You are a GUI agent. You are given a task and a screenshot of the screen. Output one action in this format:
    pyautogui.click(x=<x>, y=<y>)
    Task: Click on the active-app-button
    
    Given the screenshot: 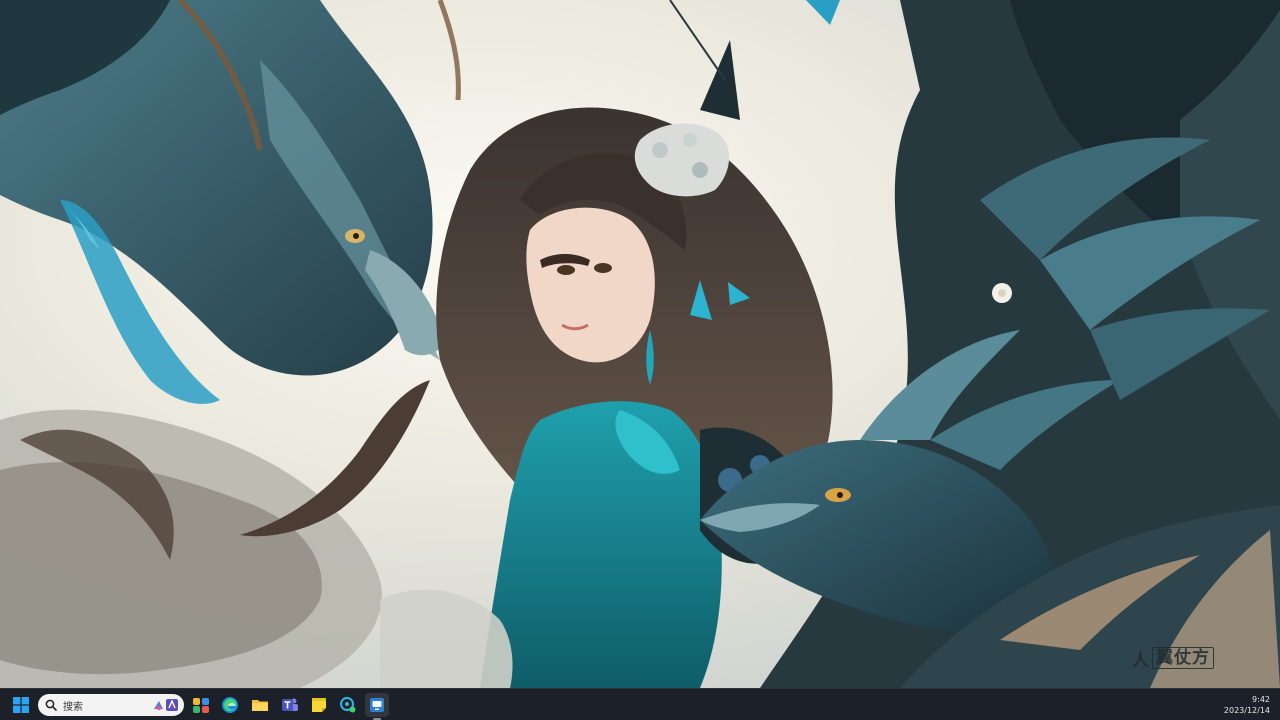 What is the action you would take?
    pyautogui.click(x=377, y=706)
    